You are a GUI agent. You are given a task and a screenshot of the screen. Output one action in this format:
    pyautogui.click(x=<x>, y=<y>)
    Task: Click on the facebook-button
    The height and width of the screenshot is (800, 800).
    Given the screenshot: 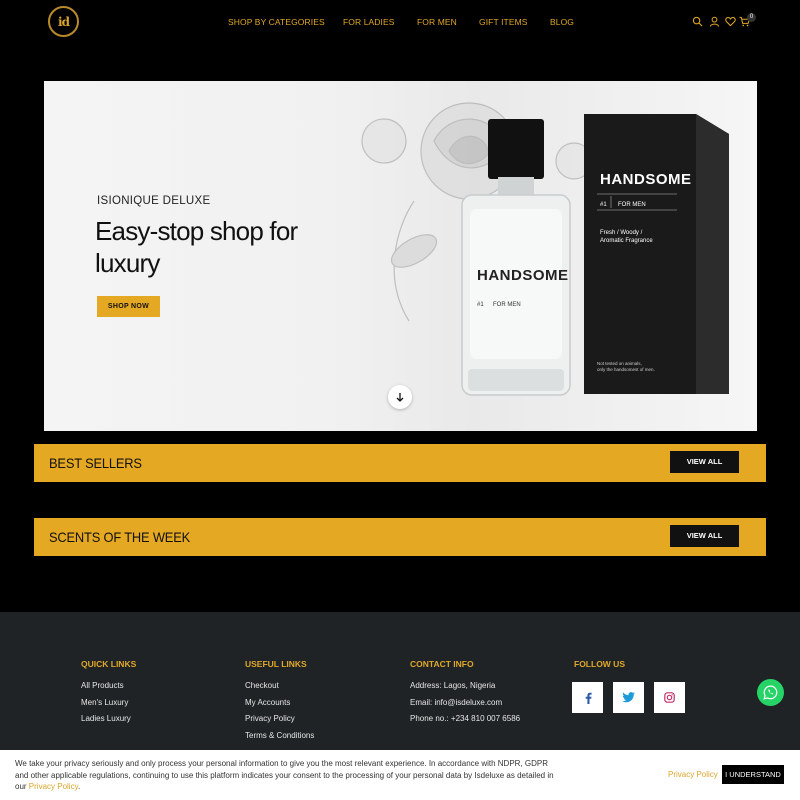 What is the action you would take?
    pyautogui.click(x=587, y=697)
    